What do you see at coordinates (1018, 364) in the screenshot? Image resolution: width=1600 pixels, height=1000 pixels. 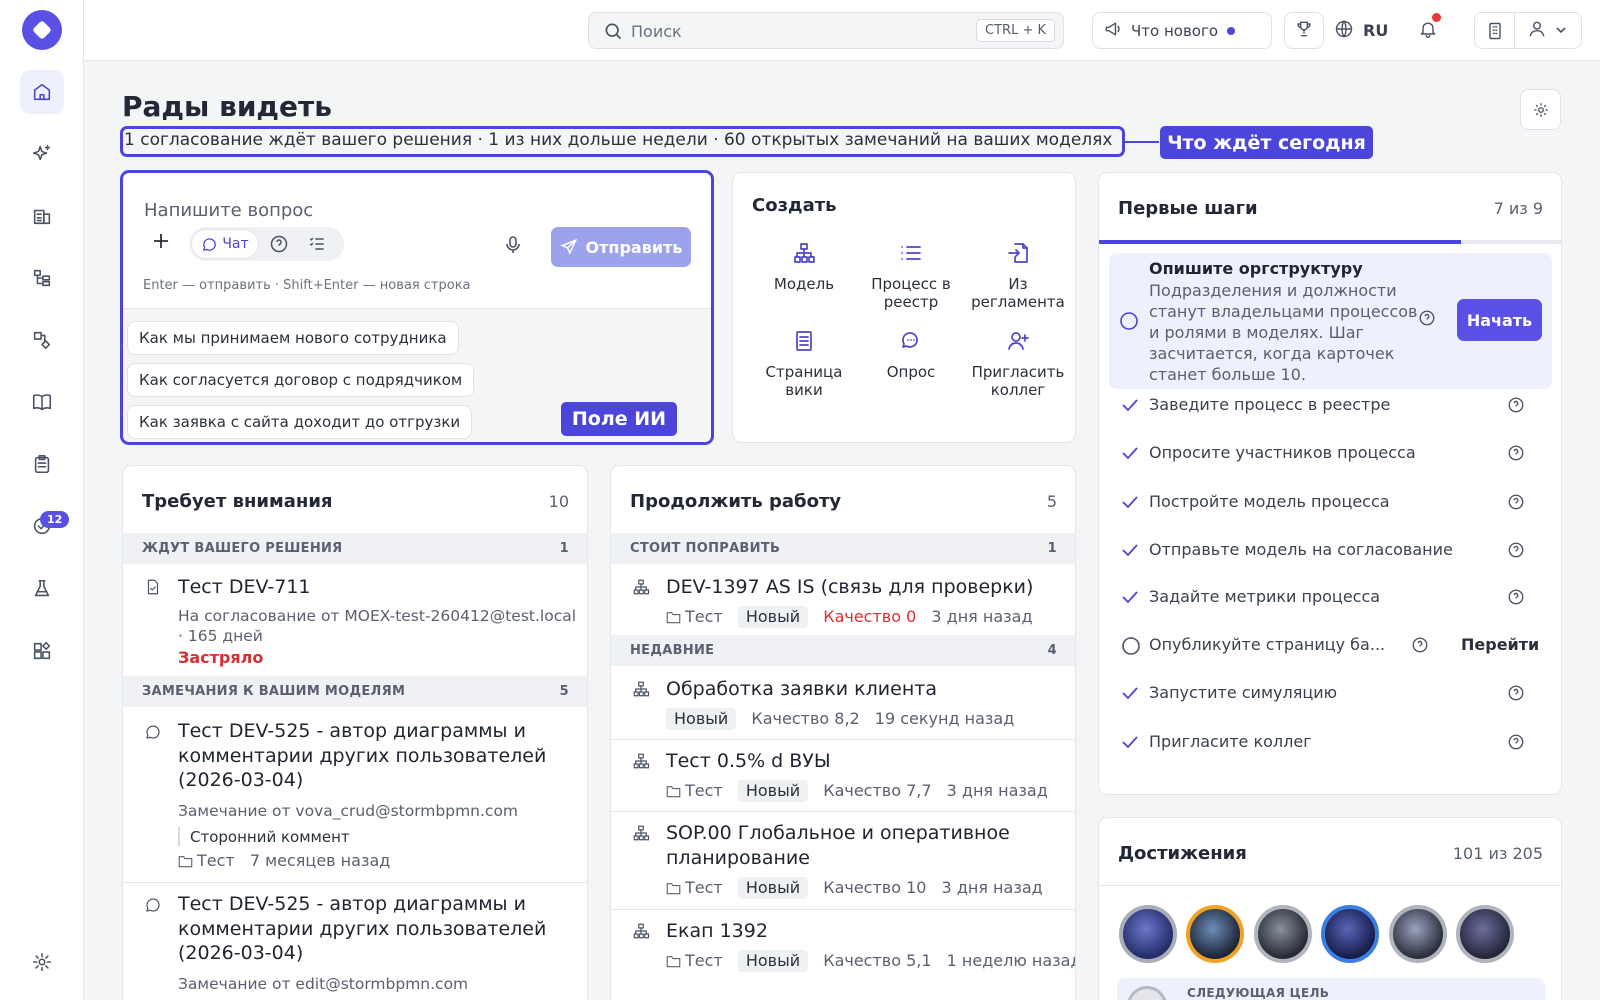 I see `invite-colleagues-button: Пригласить коллег` at bounding box center [1018, 364].